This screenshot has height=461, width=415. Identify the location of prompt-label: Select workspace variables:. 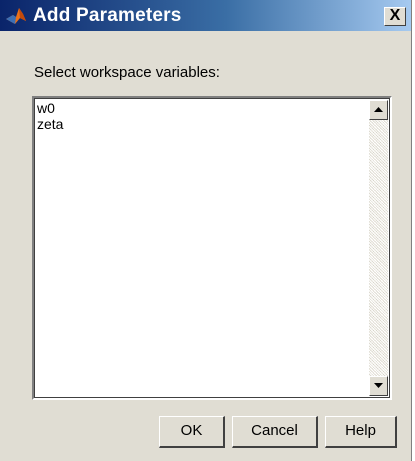
(127, 72).